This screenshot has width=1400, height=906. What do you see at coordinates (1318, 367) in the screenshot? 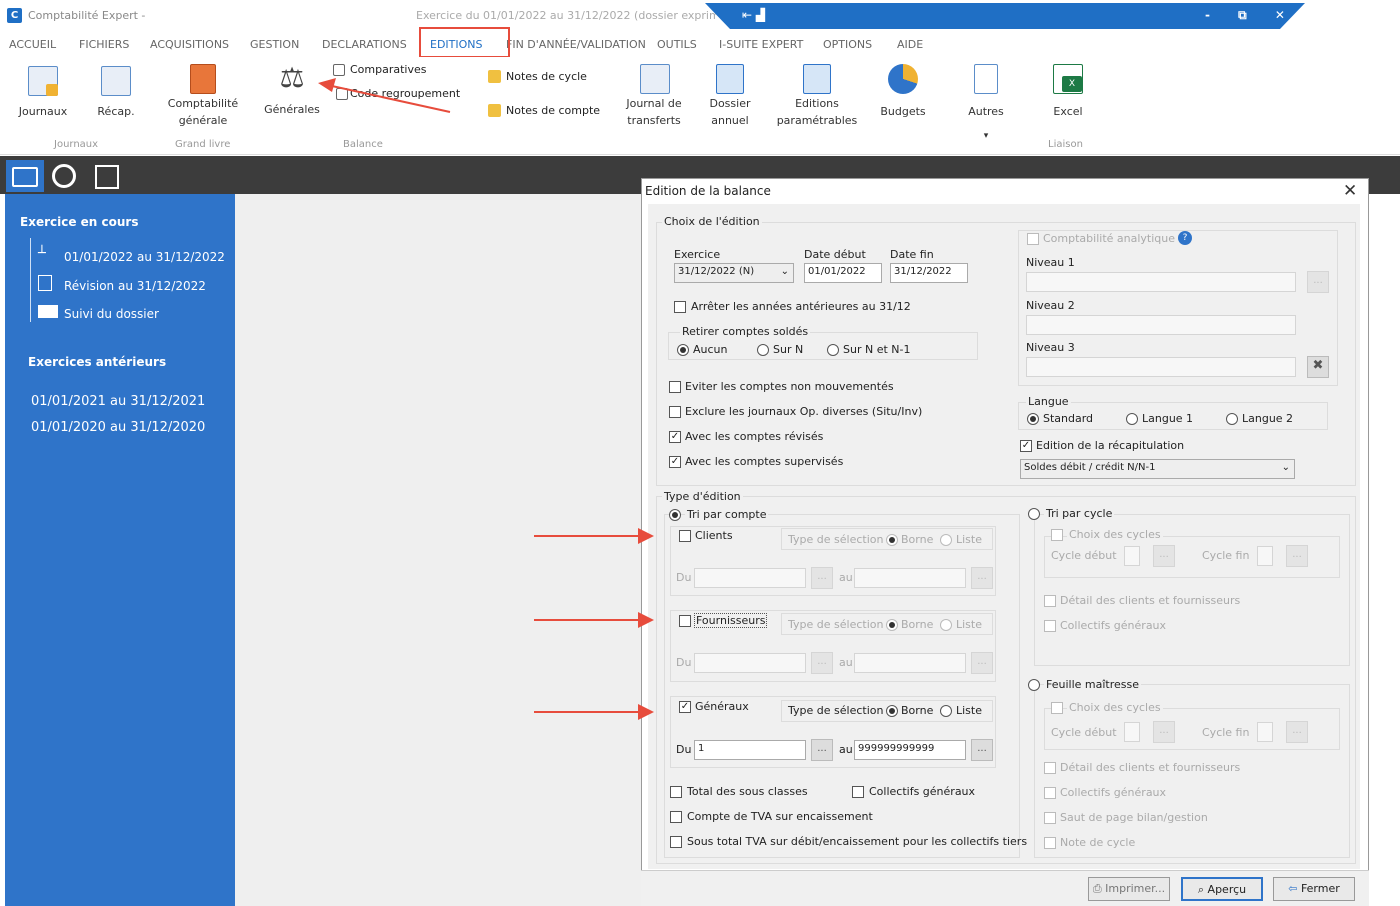
I see `clear-icon: ✖` at bounding box center [1318, 367].